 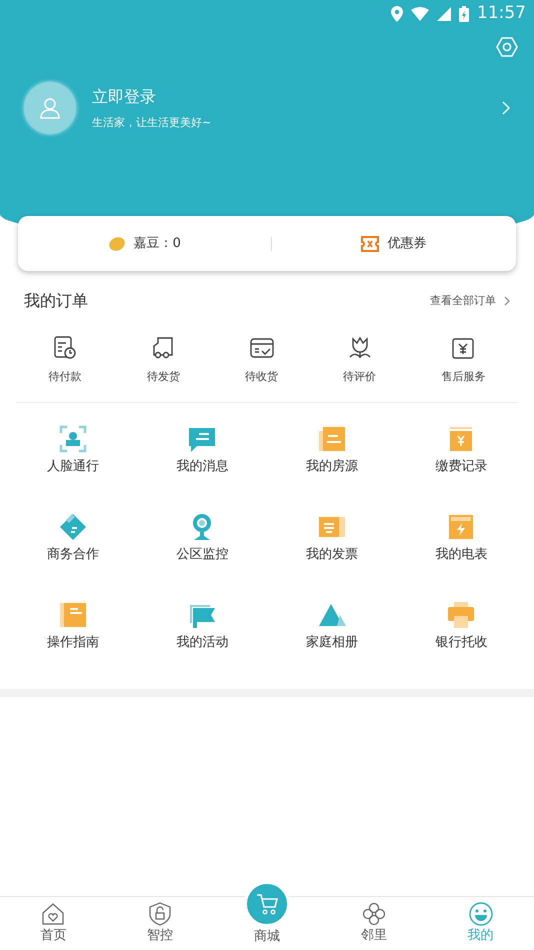 I want to click on bean-icon, so click(x=117, y=244).